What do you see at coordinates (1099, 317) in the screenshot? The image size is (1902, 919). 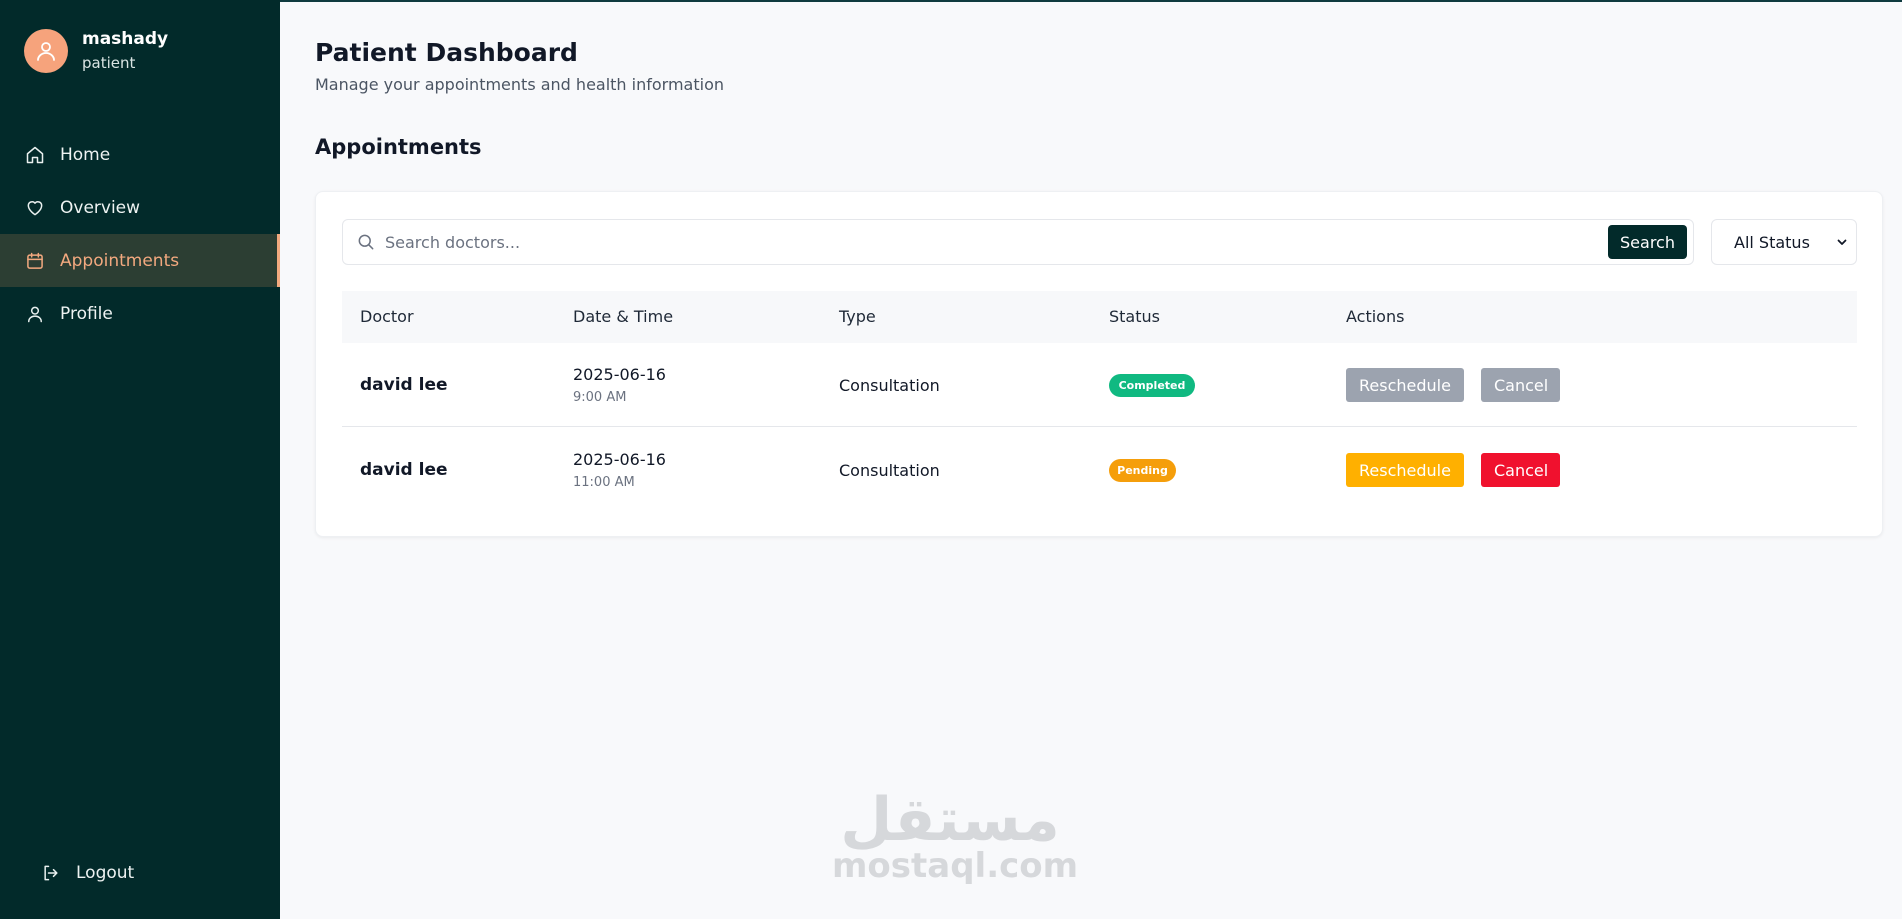 I see `table-header: Doctor Date & Time Type Status Actions` at bounding box center [1099, 317].